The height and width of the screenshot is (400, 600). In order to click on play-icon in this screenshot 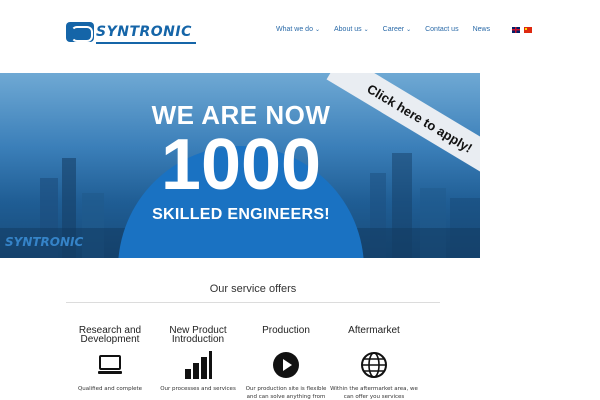, I will do `click(286, 365)`.